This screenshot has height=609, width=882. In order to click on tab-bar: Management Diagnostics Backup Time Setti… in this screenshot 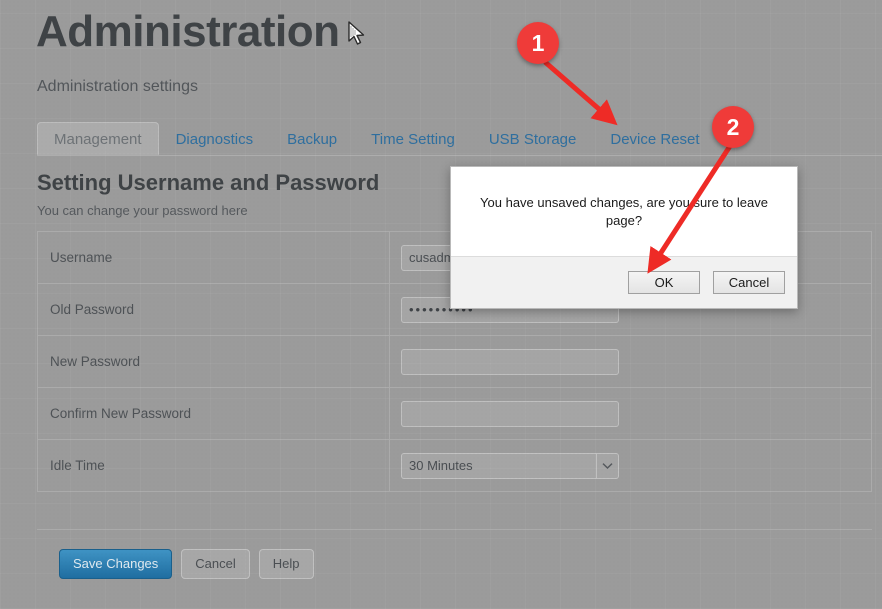, I will do `click(459, 139)`.